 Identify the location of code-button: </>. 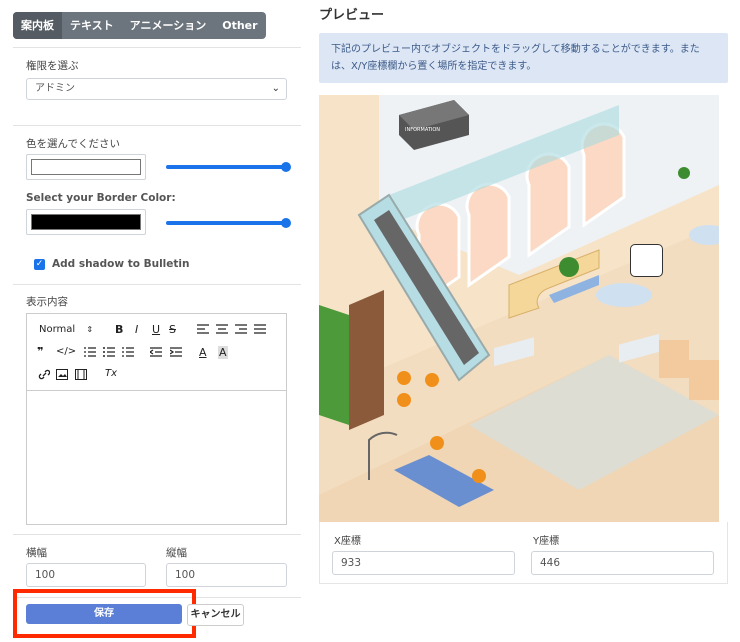
(66, 351).